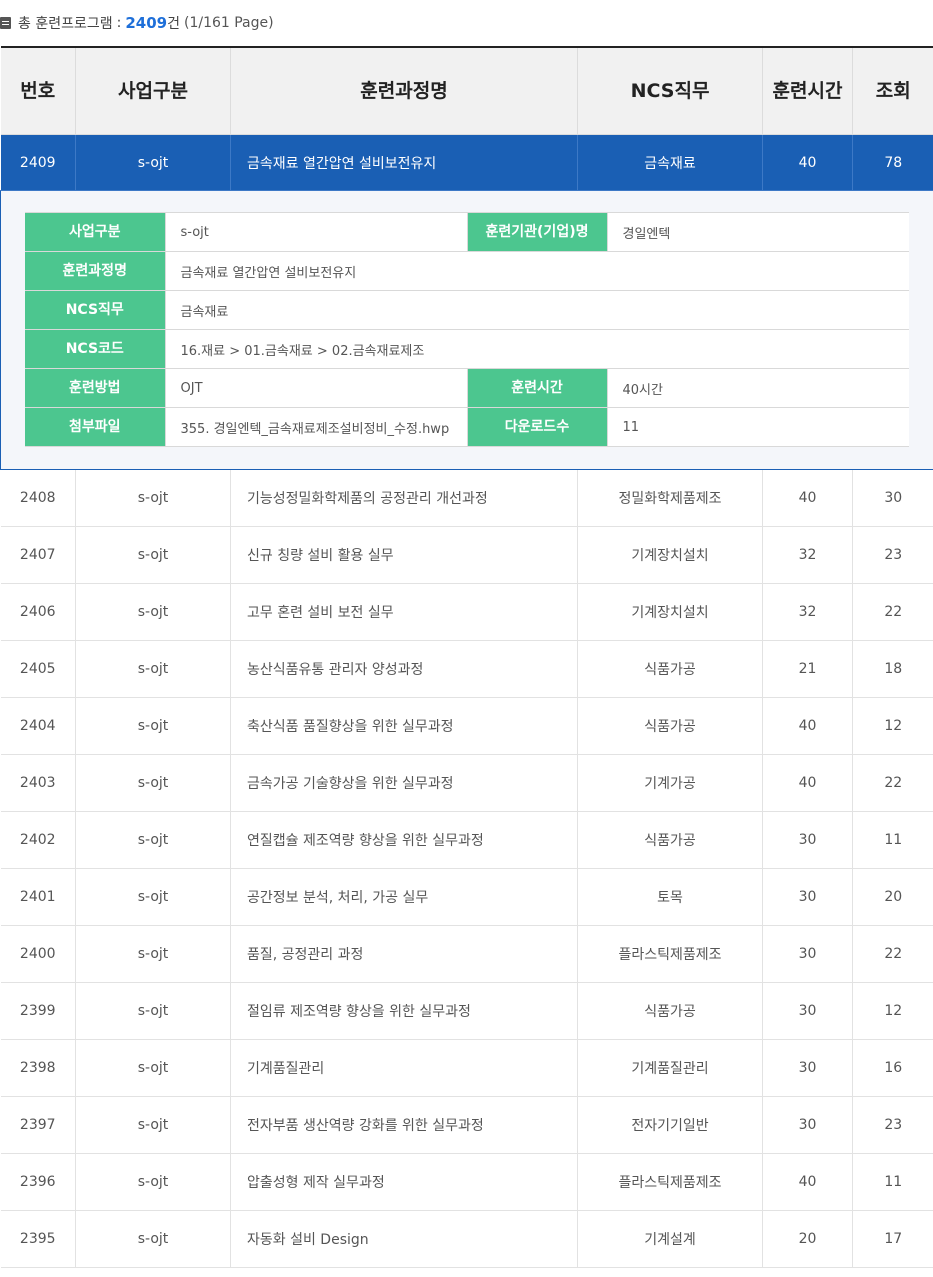 This screenshot has height=1277, width=933. Describe the element at coordinates (404, 726) in the screenshot. I see `row-course-link: 축산식품 품질향상을 위한 실무과정` at that location.